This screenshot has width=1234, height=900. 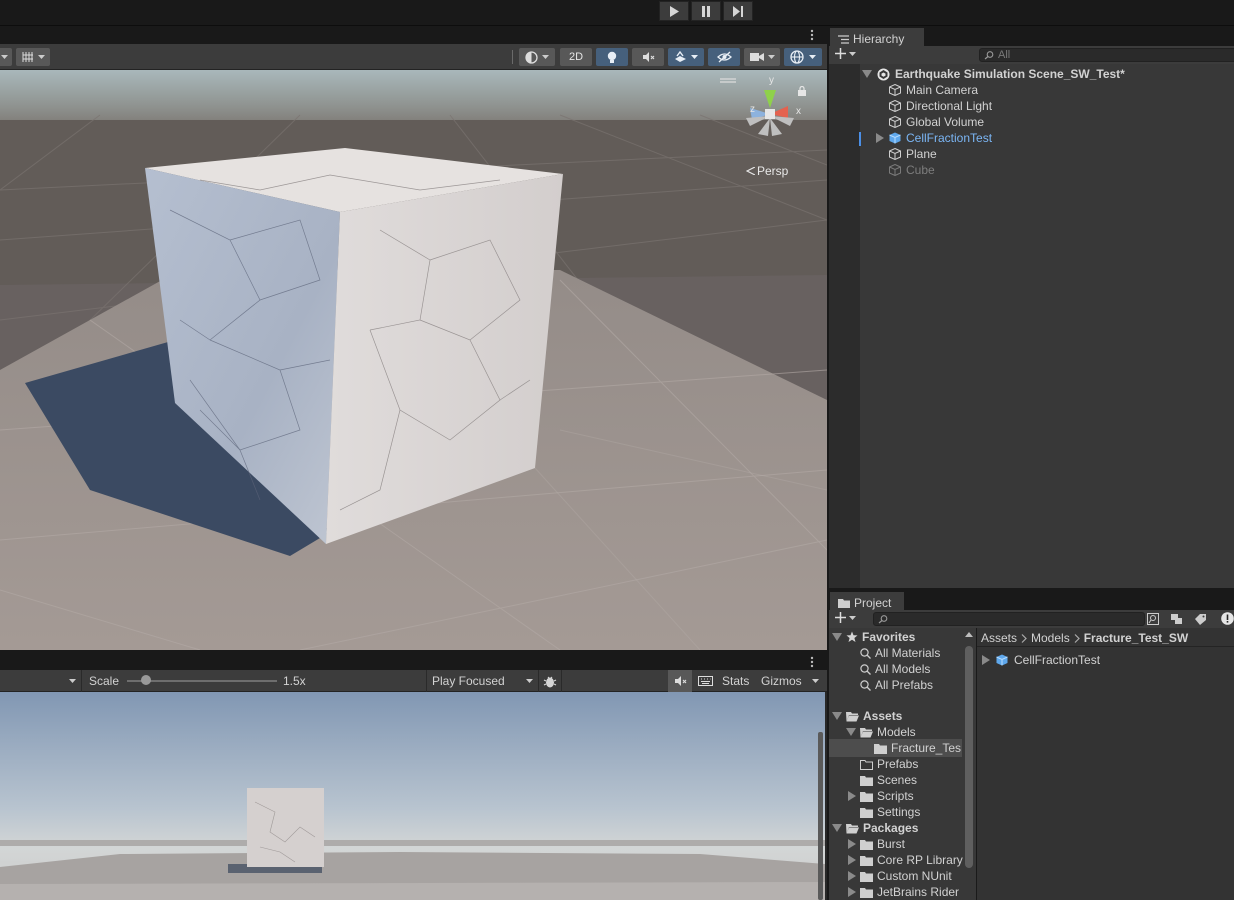 What do you see at coordinates (294, 681) in the screenshot?
I see `scale-value: 1.5x` at bounding box center [294, 681].